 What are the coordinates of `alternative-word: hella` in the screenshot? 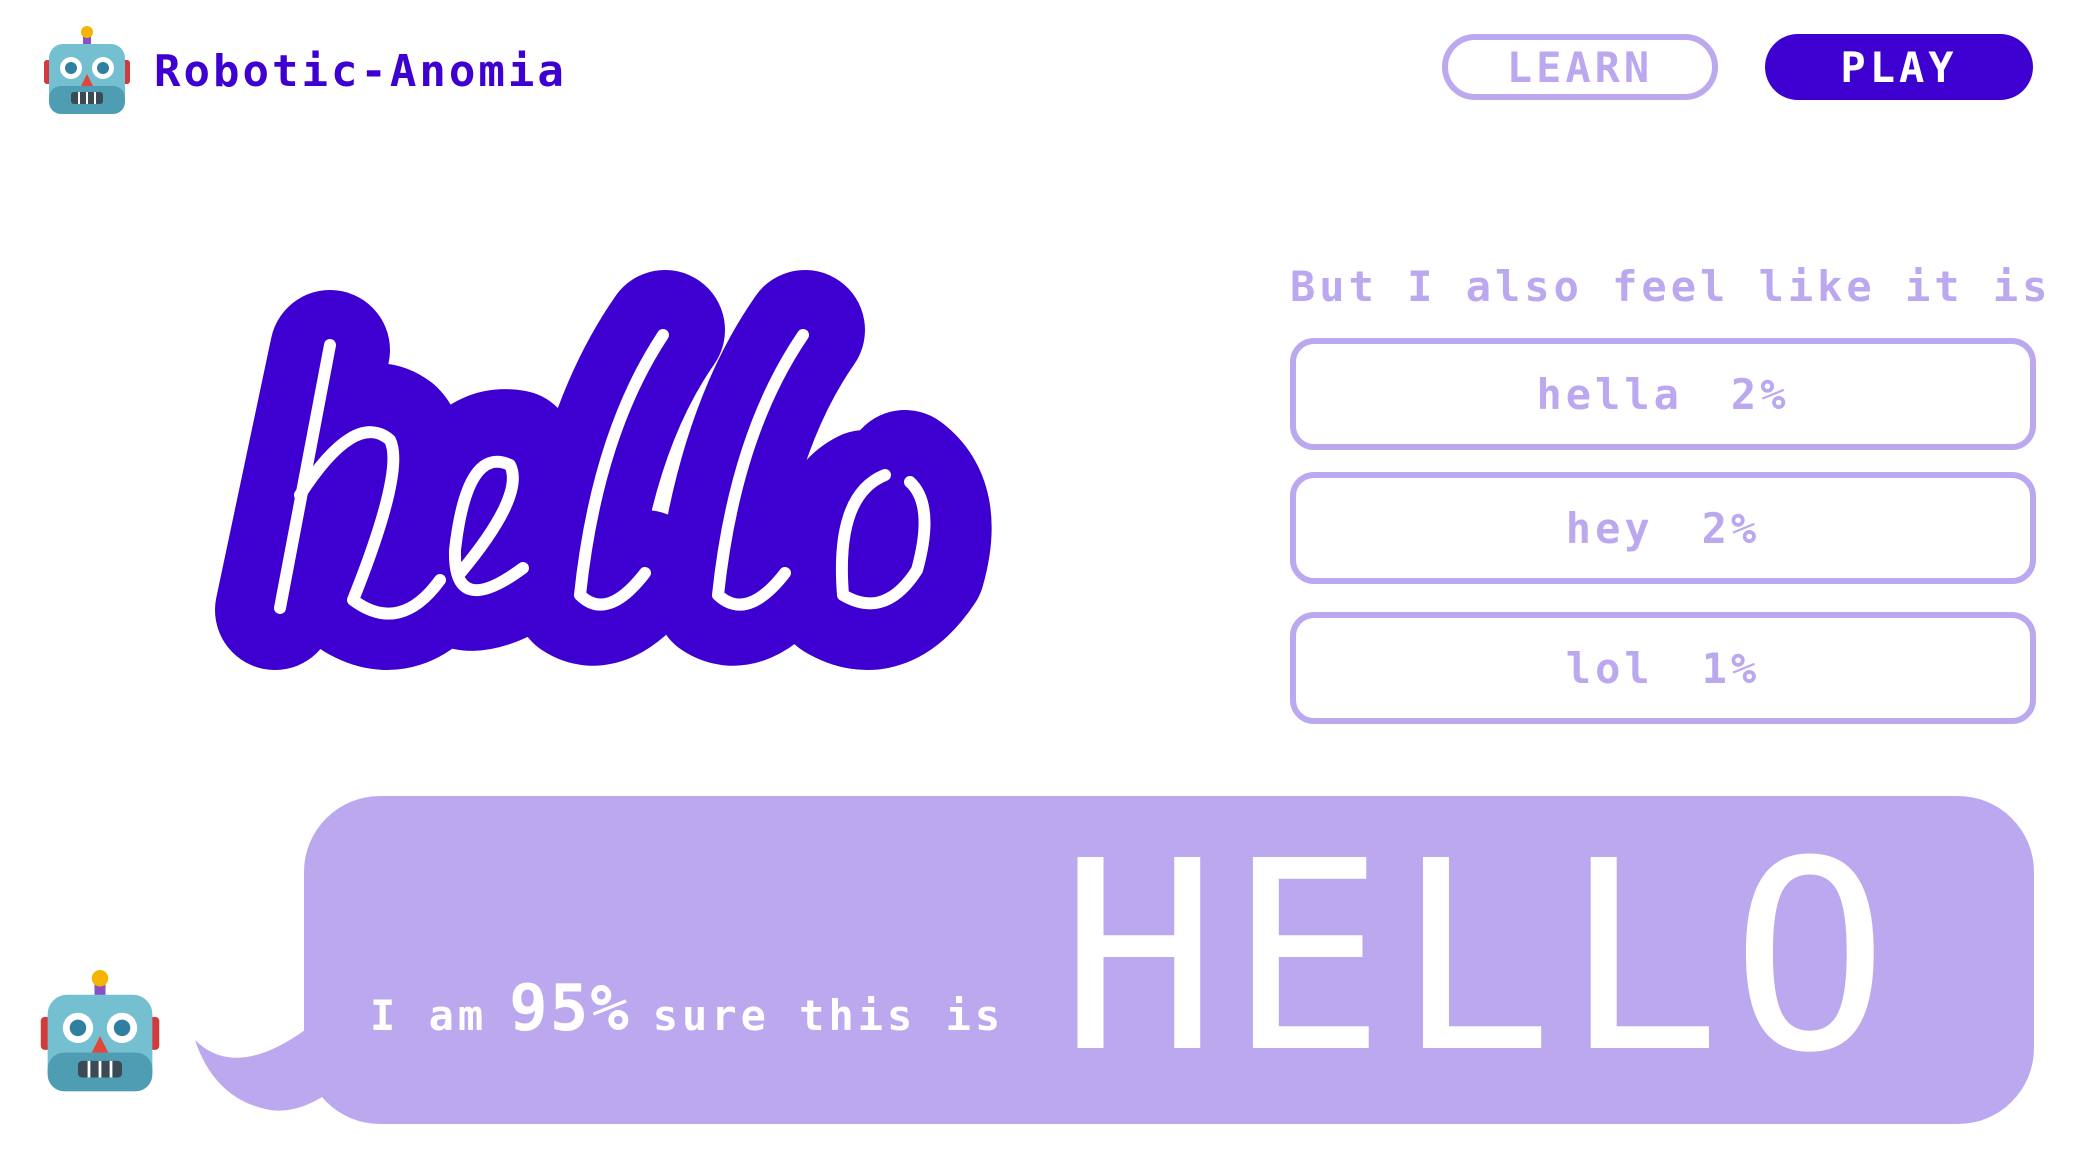 It's located at (1609, 394).